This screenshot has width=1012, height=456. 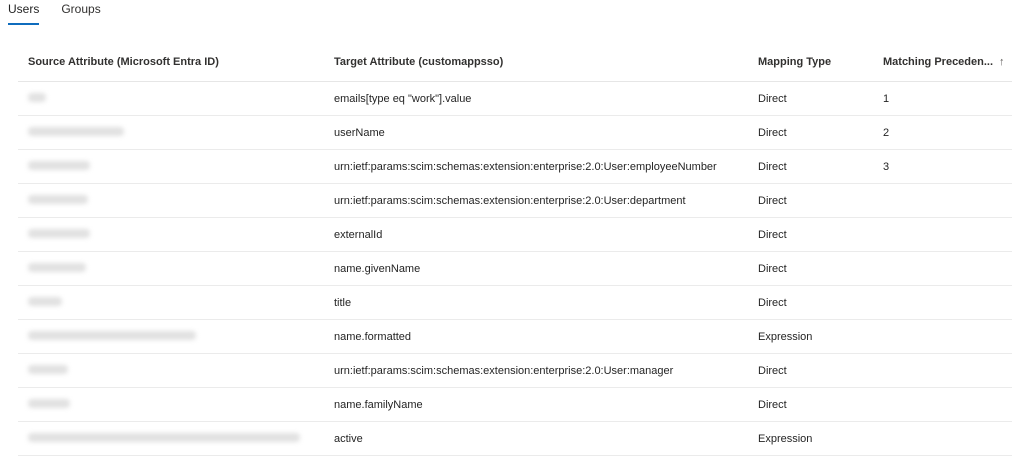 What do you see at coordinates (886, 98) in the screenshot?
I see `matching-precedence-cell: 1` at bounding box center [886, 98].